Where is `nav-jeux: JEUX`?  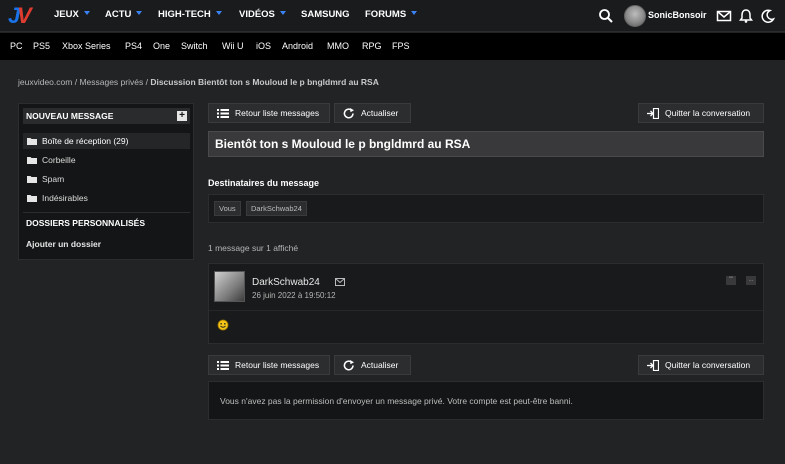
nav-jeux: JEUX is located at coordinates (72, 16).